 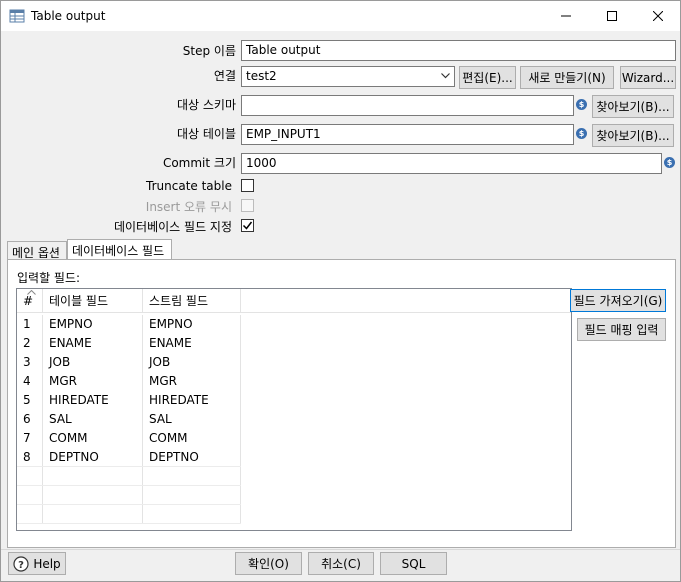 I want to click on cell-number: 4, so click(x=30, y=381).